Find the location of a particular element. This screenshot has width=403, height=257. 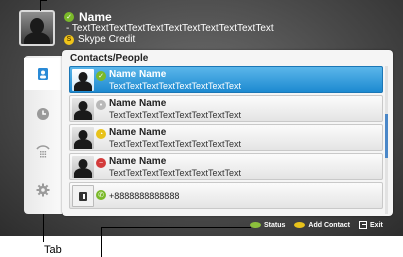

dialpad-icon is located at coordinates (43, 151).